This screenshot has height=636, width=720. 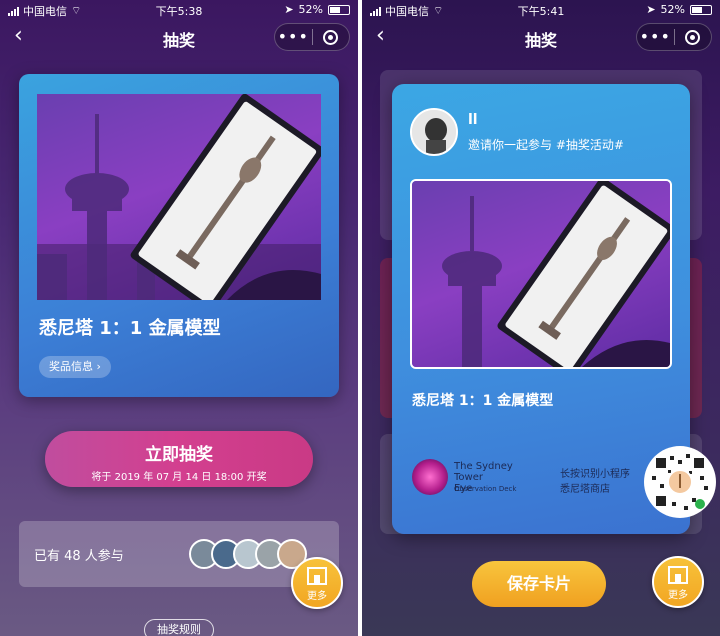 I want to click on qr-code-icon, so click(x=680, y=482).